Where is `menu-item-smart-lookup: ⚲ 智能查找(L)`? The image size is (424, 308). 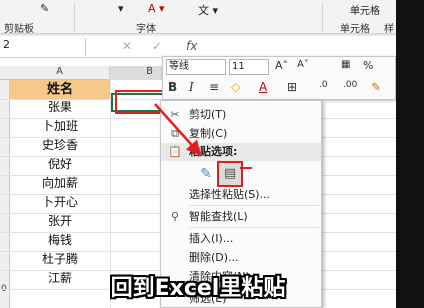
menu-item-smart-lookup: ⚲ 智能查找(L) is located at coordinates (241, 217).